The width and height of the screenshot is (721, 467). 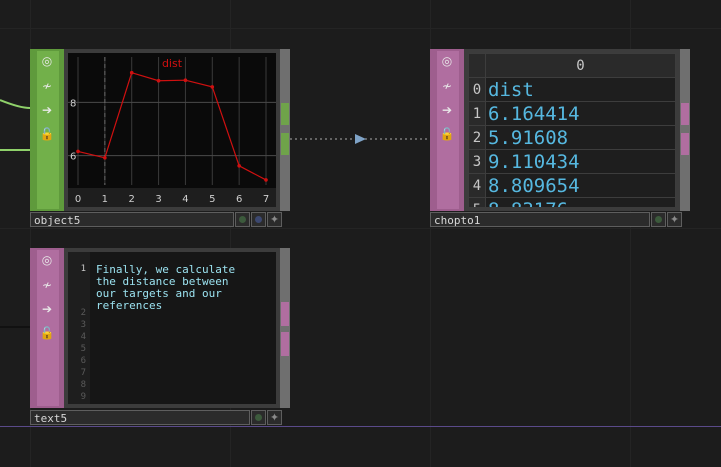 I want to click on table-row: 4 8.809654, so click(x=572, y=185).